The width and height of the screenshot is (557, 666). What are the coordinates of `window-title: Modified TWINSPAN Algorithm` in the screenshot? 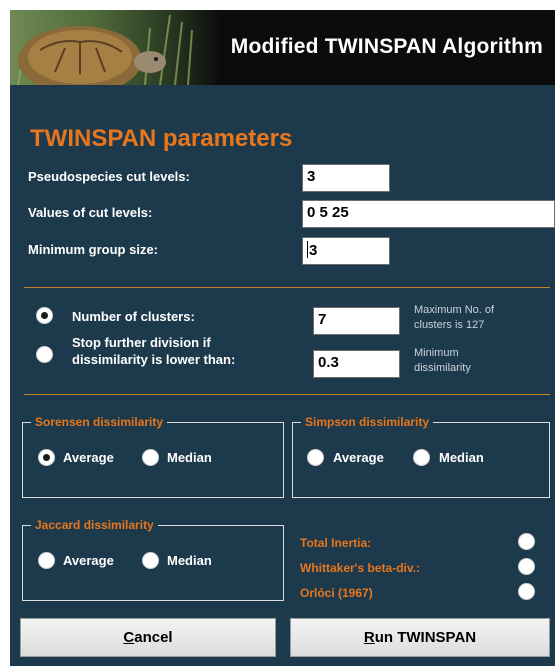 It's located at (386, 46).